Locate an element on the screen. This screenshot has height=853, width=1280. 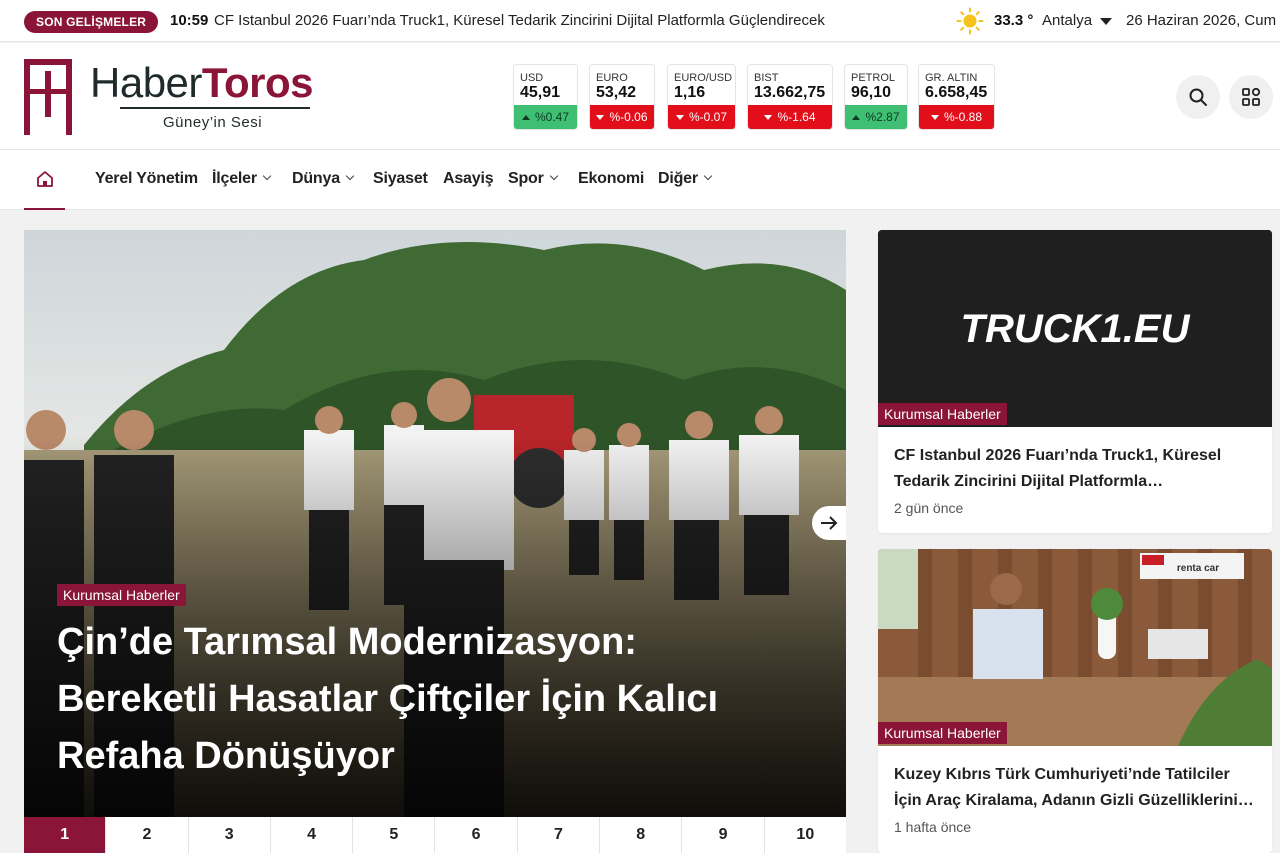
market-name: USD is located at coordinates (532, 78).